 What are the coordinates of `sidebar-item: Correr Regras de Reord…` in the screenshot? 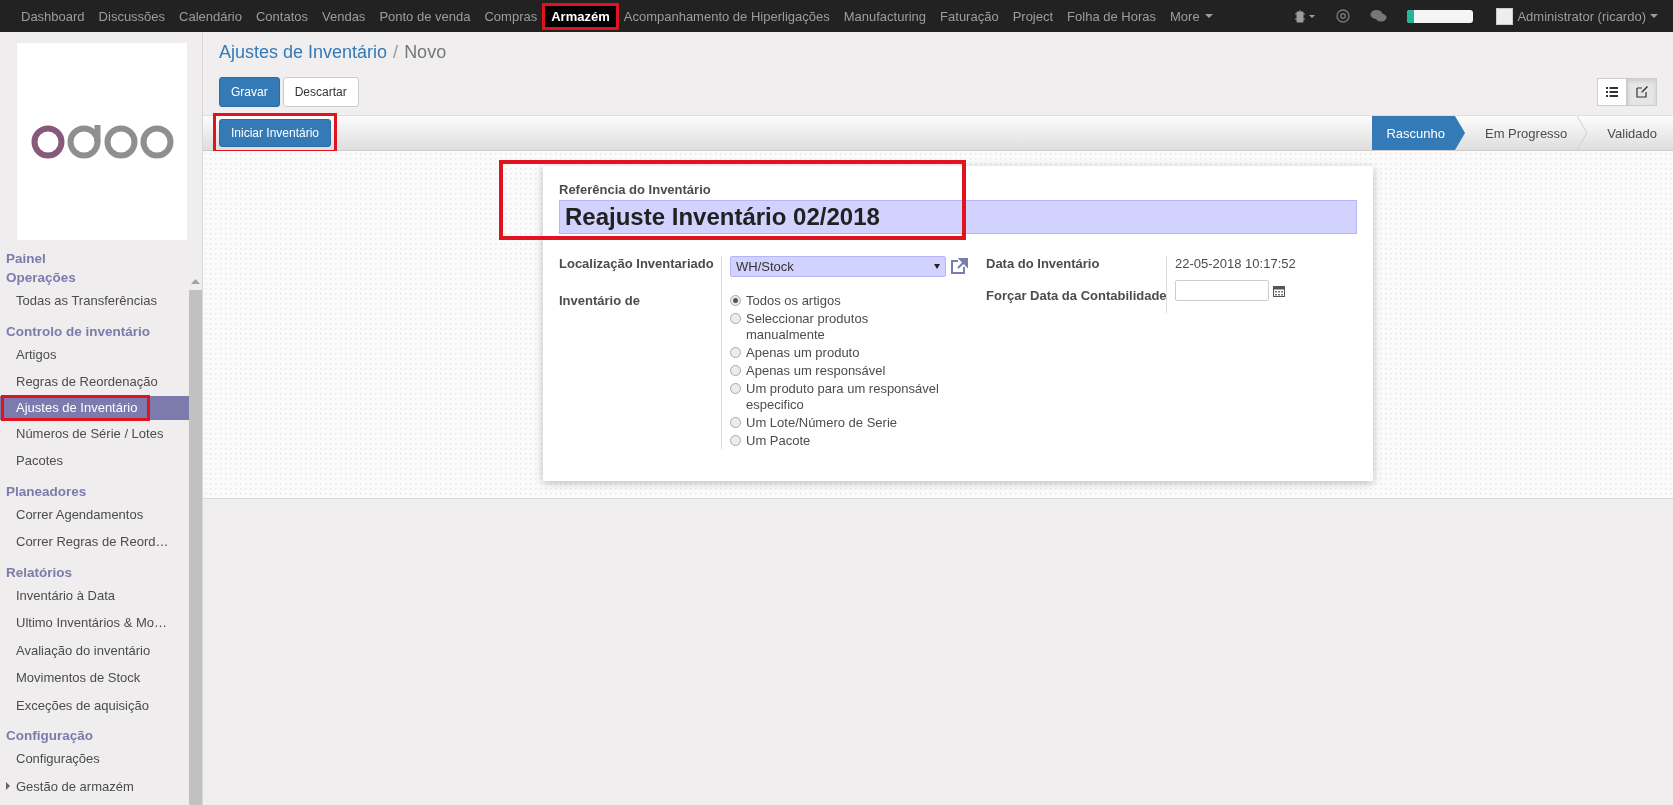 It's located at (94, 542).